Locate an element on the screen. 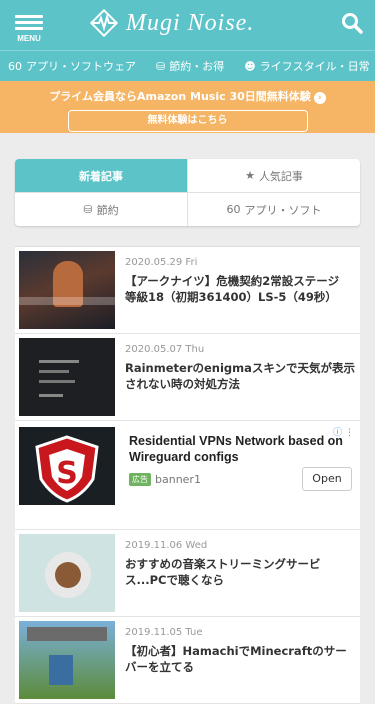 The image size is (375, 704). category-nav: 60アプリ・ソフトウェア ⛁節約・お得 ☻ライフスタイル・日常 ▭ is located at coordinates (187, 65).